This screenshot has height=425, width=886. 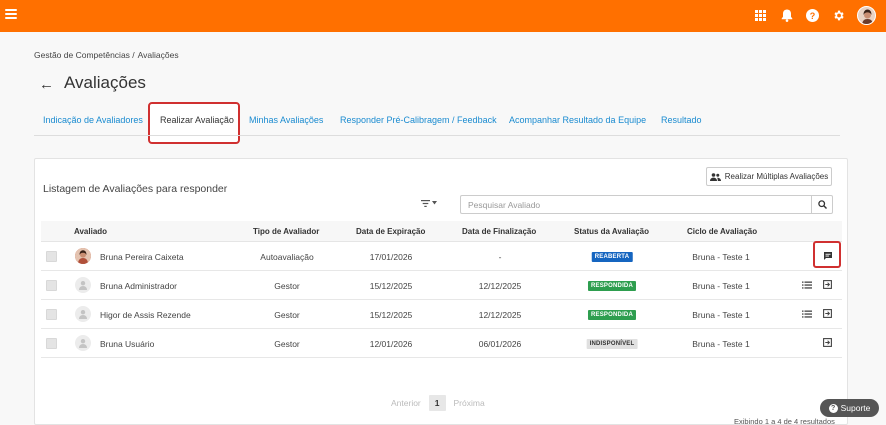 What do you see at coordinates (46, 84) in the screenshot?
I see `back-arrow-icon: ←` at bounding box center [46, 84].